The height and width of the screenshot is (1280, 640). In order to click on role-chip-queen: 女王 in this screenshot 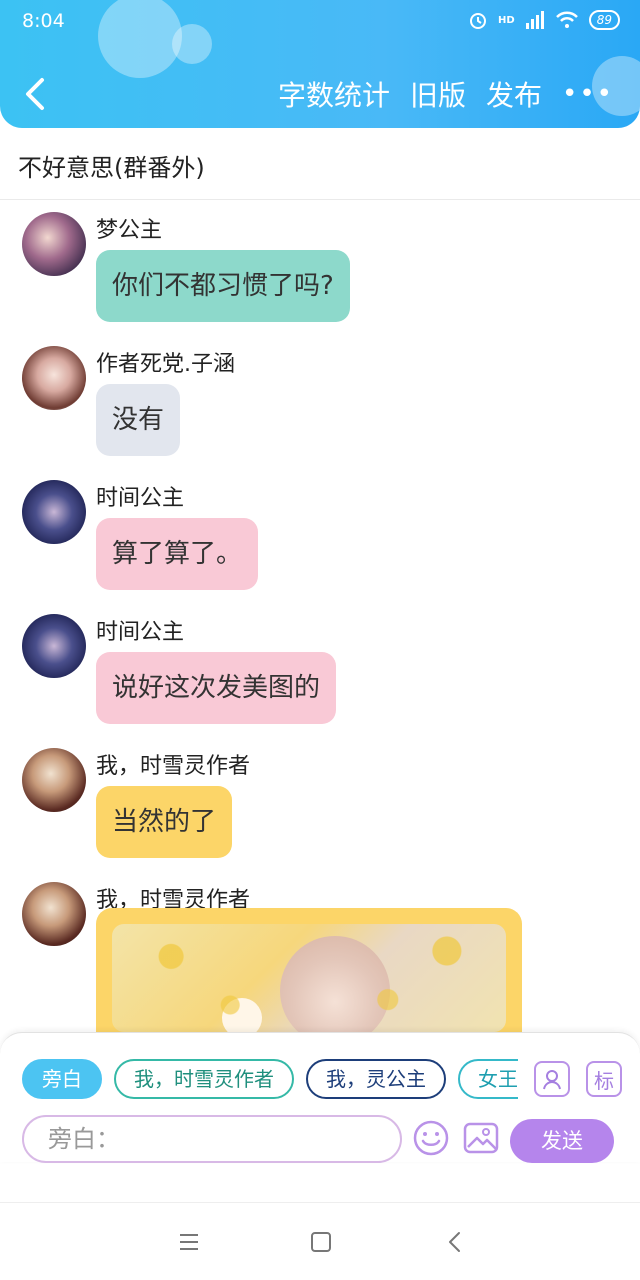, I will do `click(488, 1079)`.